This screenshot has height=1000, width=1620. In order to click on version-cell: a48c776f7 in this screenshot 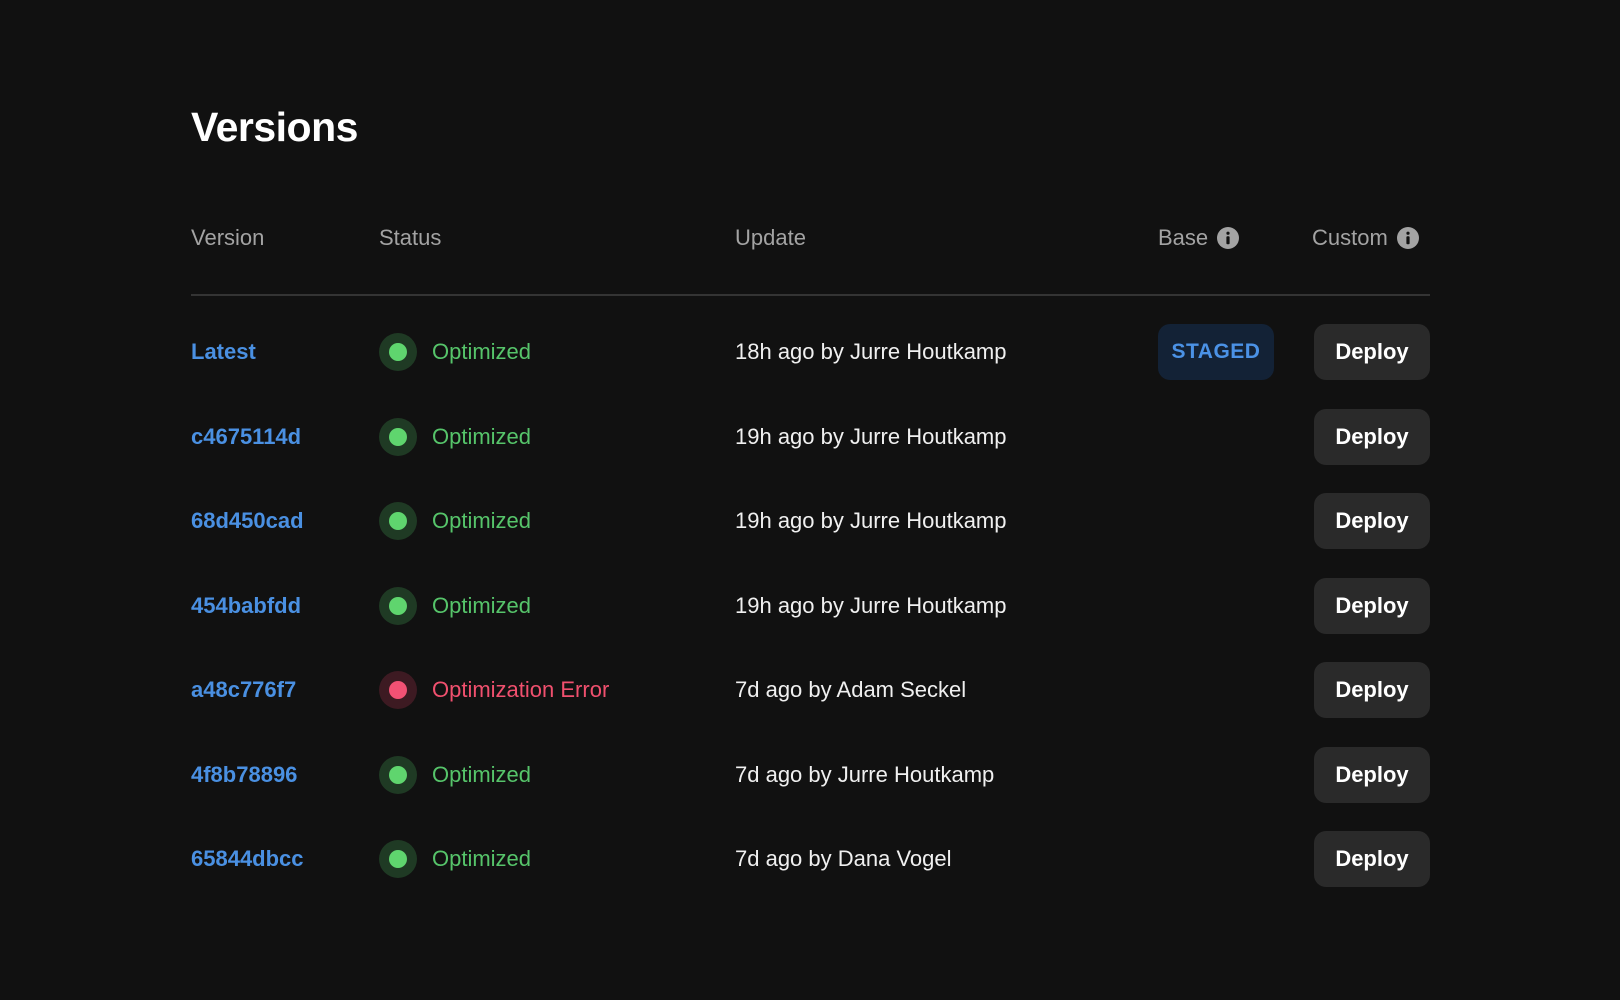, I will do `click(243, 690)`.